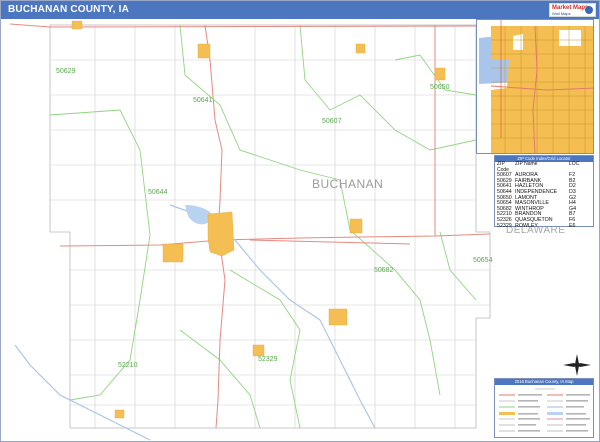  I want to click on zip-index-name: ROWLEY, so click(526, 225).